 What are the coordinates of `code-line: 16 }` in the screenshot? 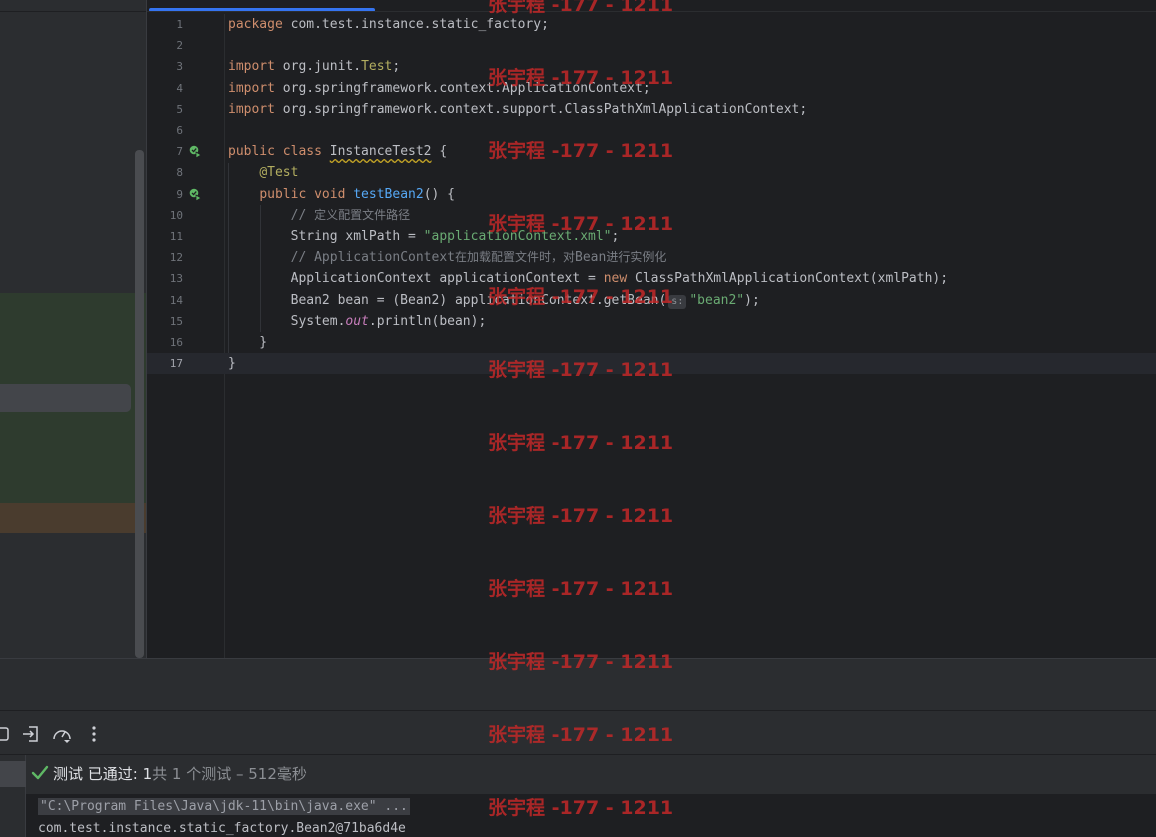 It's located at (651, 342).